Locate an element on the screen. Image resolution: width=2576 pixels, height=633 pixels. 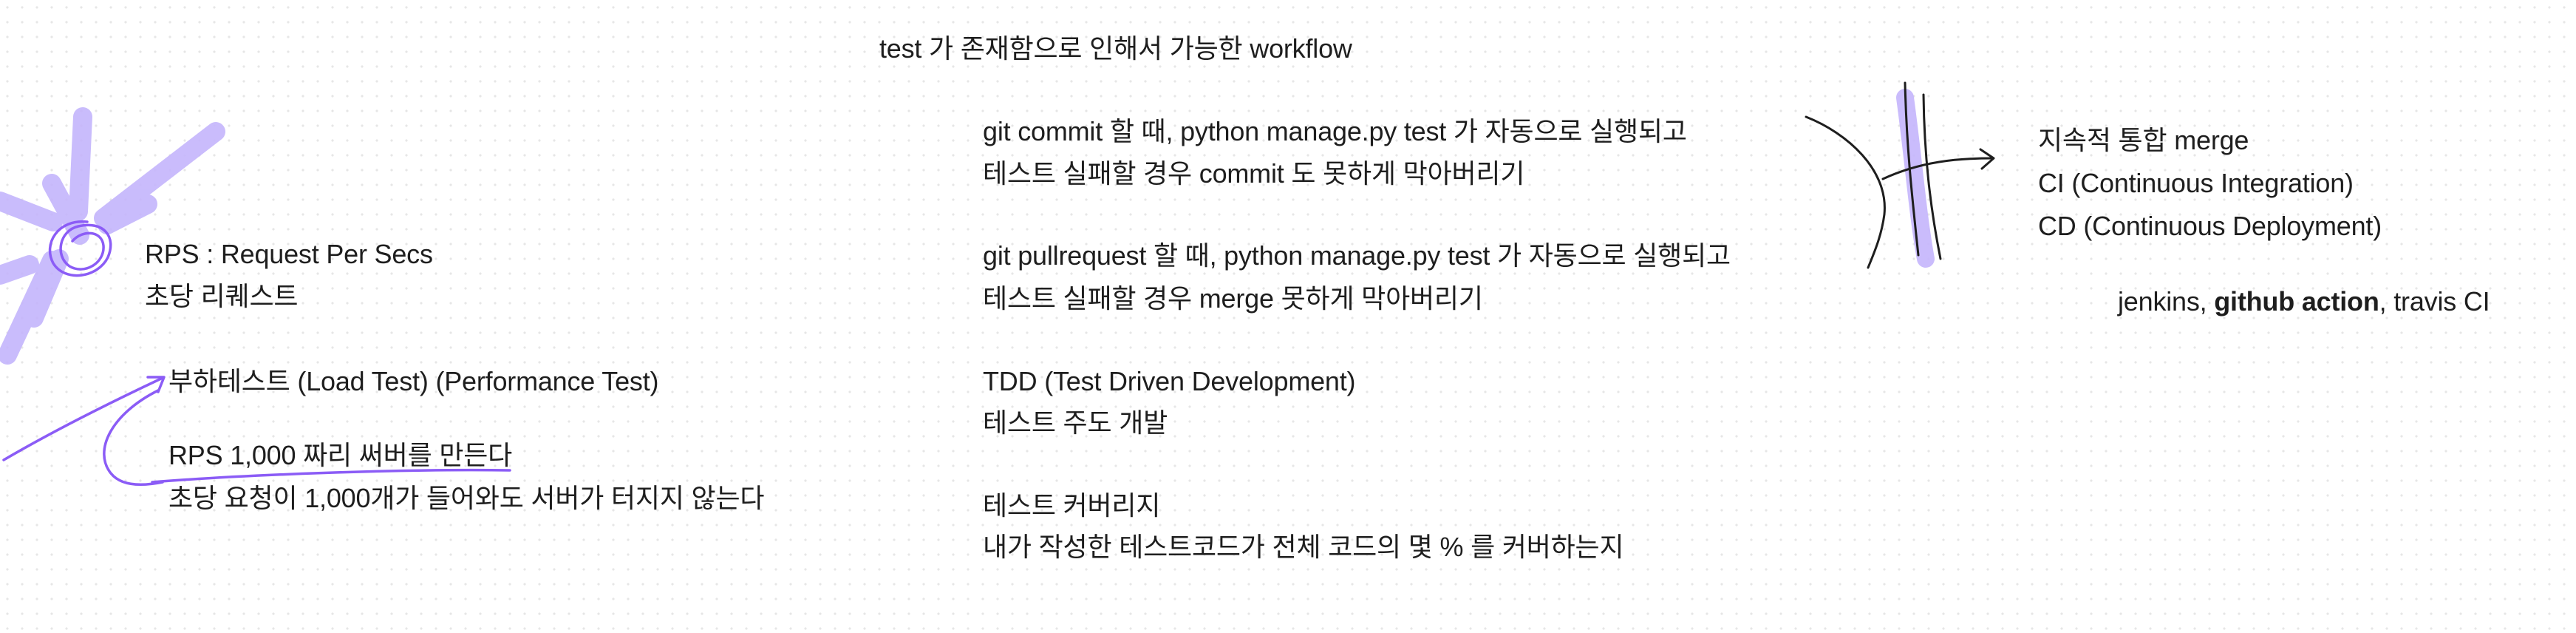
tdd-heading: TDD (Test Driven Development) is located at coordinates (1169, 381).